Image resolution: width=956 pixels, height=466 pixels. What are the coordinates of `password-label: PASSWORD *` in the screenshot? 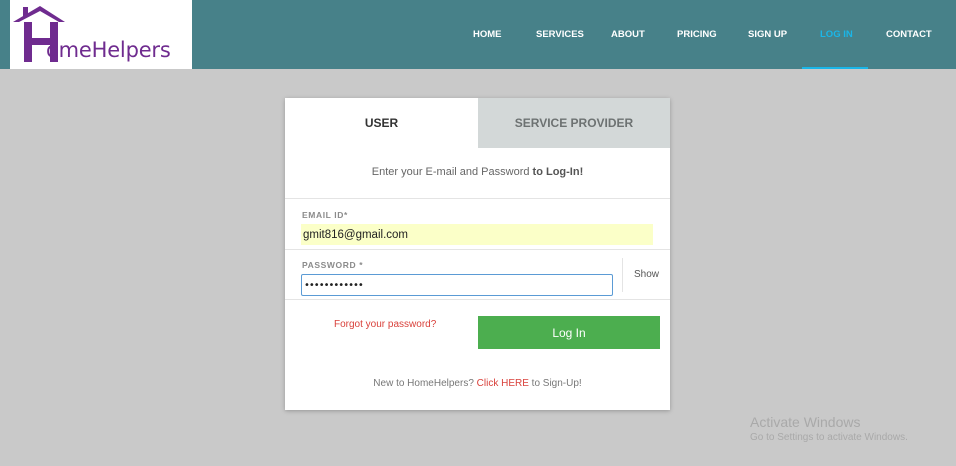 It's located at (333, 265).